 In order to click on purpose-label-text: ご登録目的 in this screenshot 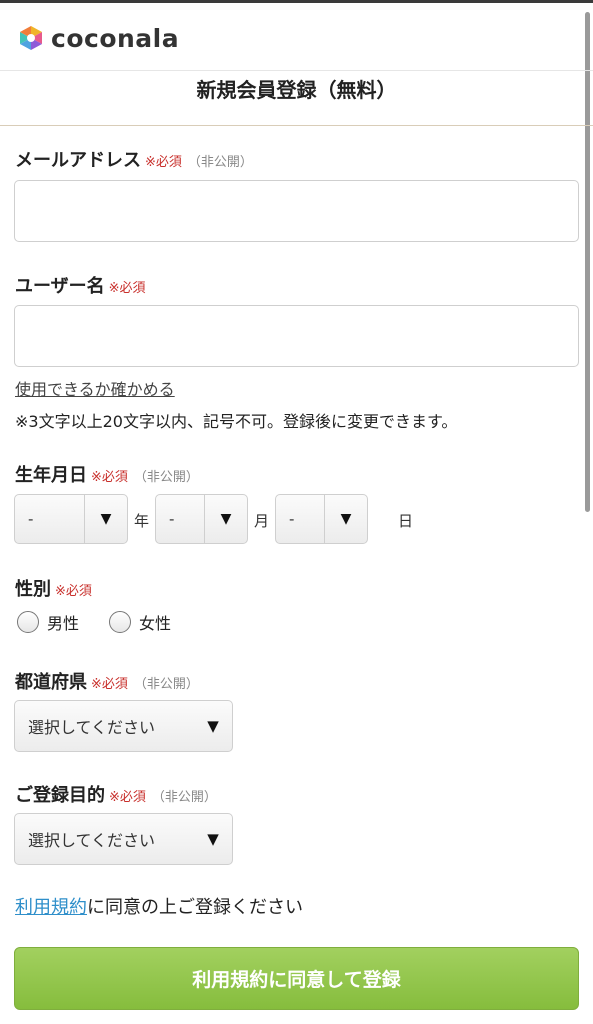, I will do `click(60, 795)`.